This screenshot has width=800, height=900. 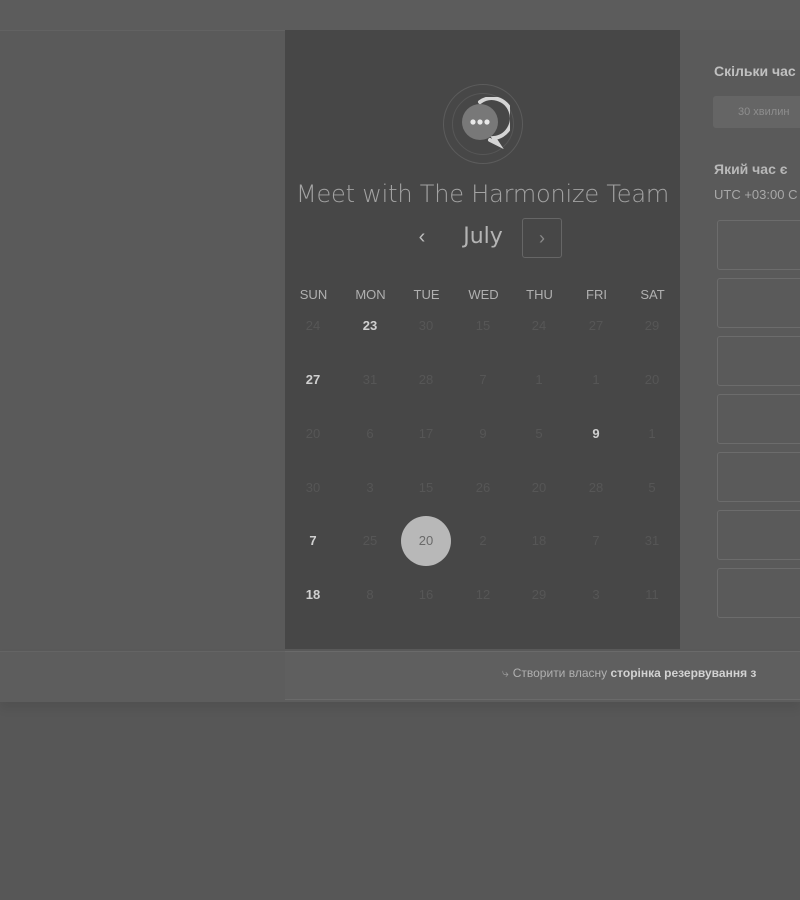 What do you see at coordinates (483, 487) in the screenshot?
I see `calendar-day: 26` at bounding box center [483, 487].